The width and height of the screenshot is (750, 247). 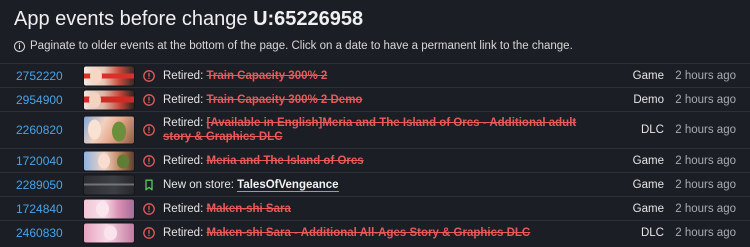 I want to click on app-name-link: Train Capacity 300% 2, so click(x=266, y=76).